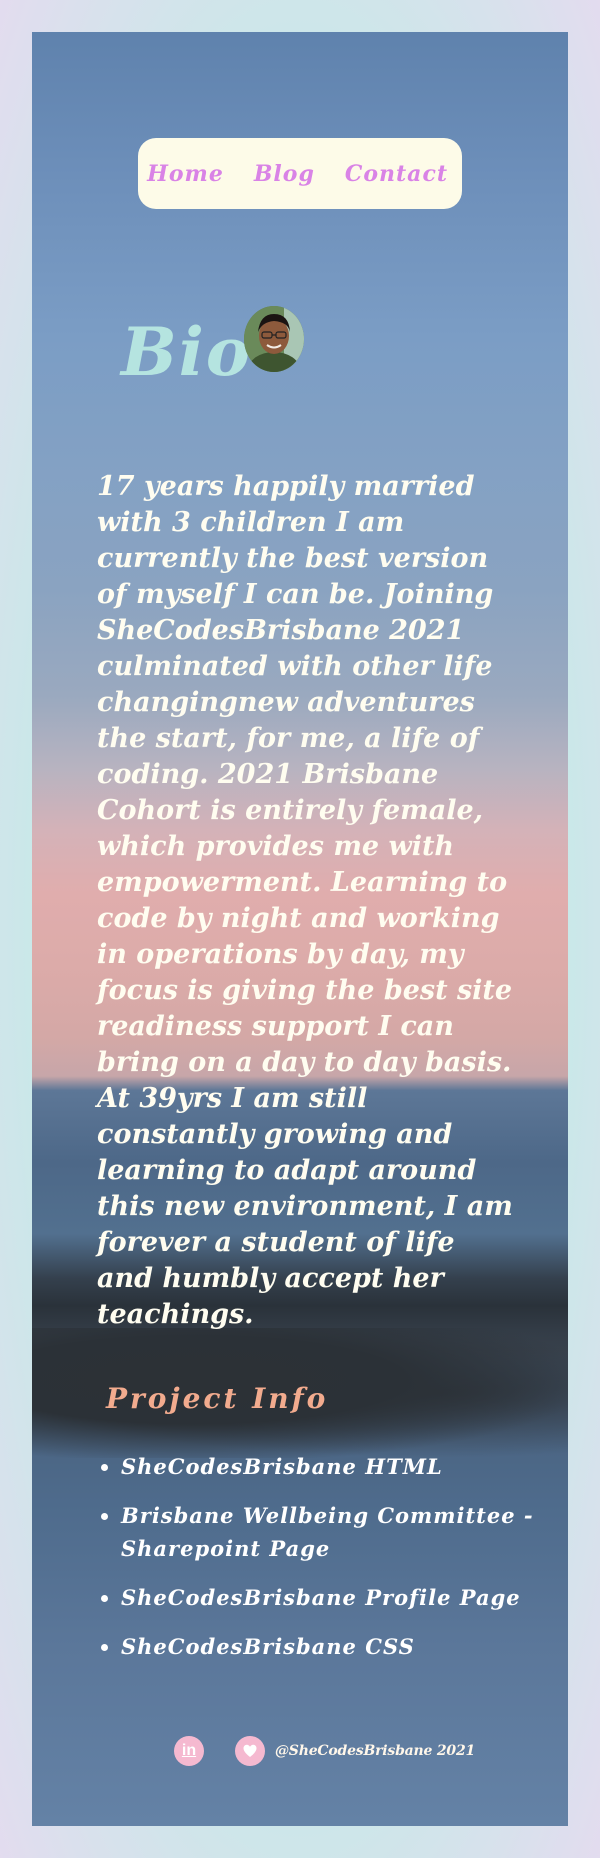  What do you see at coordinates (186, 352) in the screenshot?
I see `bio-title: Bio` at bounding box center [186, 352].